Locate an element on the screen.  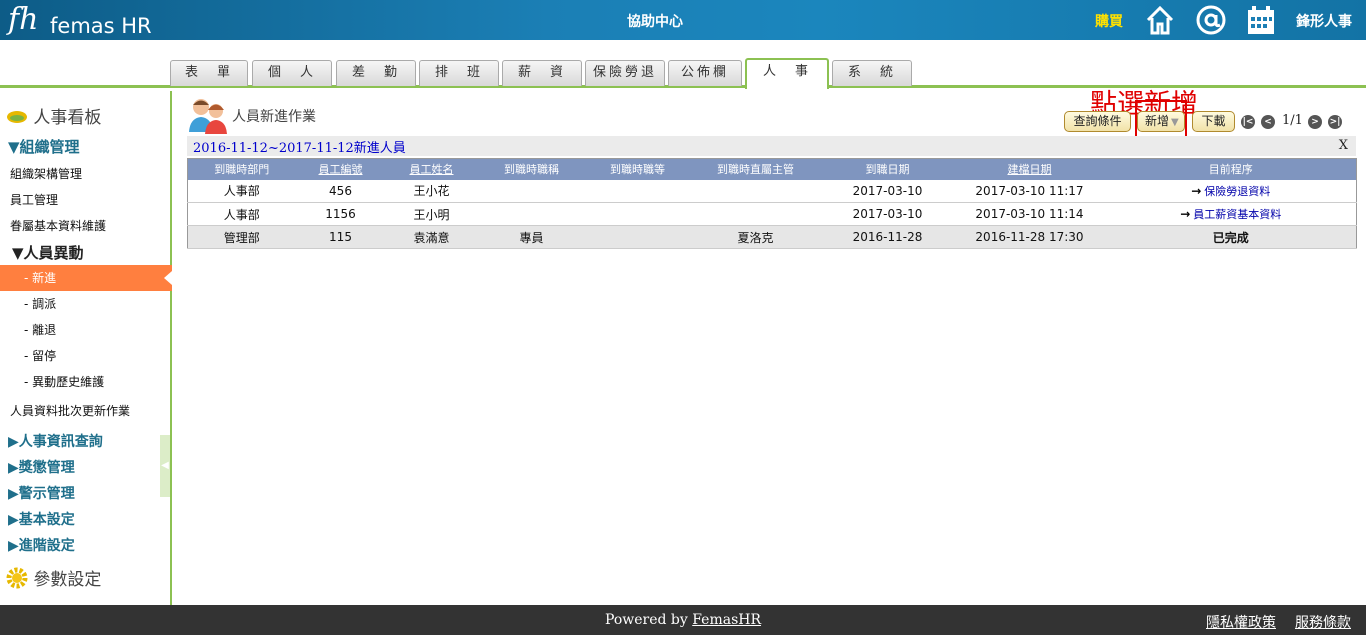
help-center-link: 協助中心 is located at coordinates (655, 21).